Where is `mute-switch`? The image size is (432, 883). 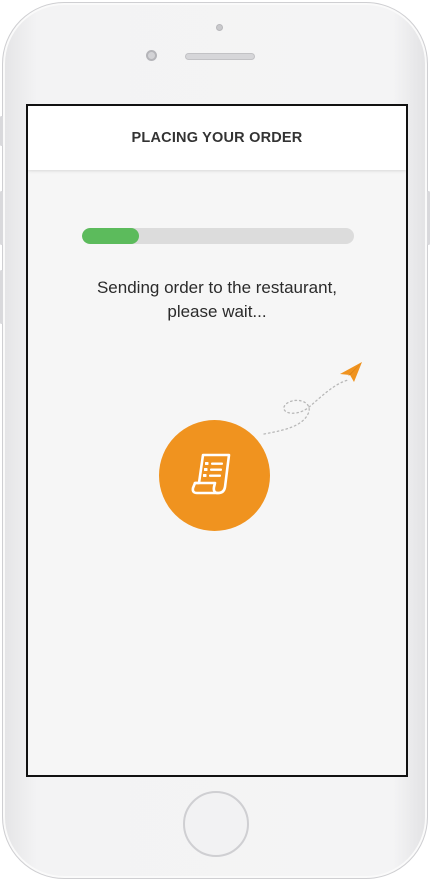
mute-switch is located at coordinates (1, 131).